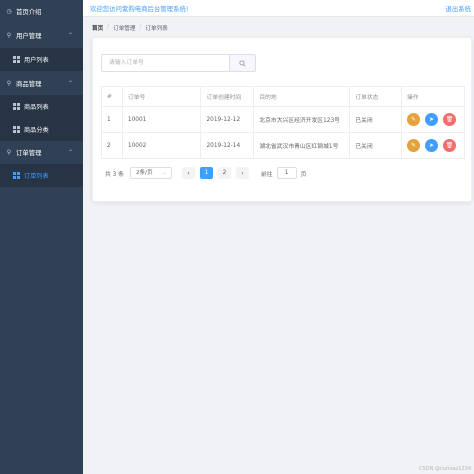 The width and height of the screenshot is (474, 474). What do you see at coordinates (139, 9) in the screenshot?
I see `welcome-message: 欢迎您访问紫购电商后台管理系统!` at bounding box center [139, 9].